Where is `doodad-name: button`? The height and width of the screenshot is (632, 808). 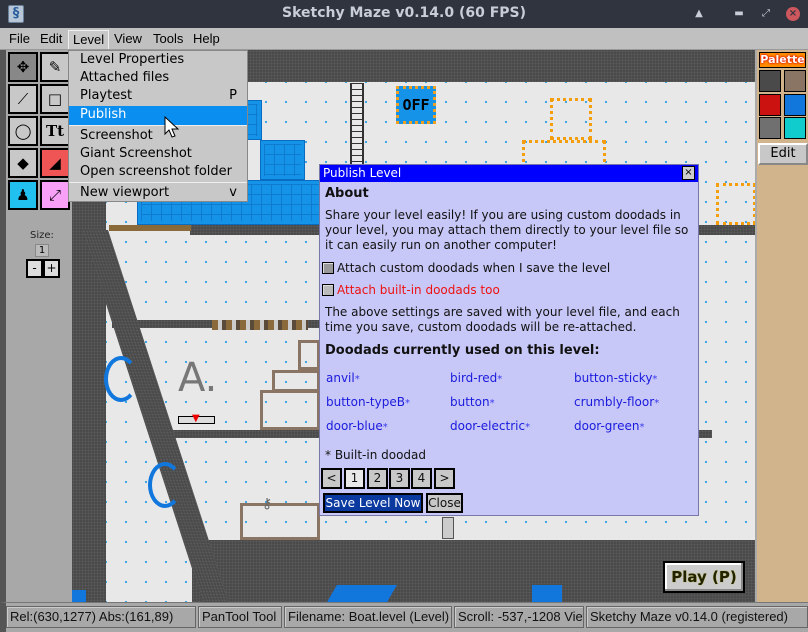 doodad-name: button is located at coordinates (470, 402).